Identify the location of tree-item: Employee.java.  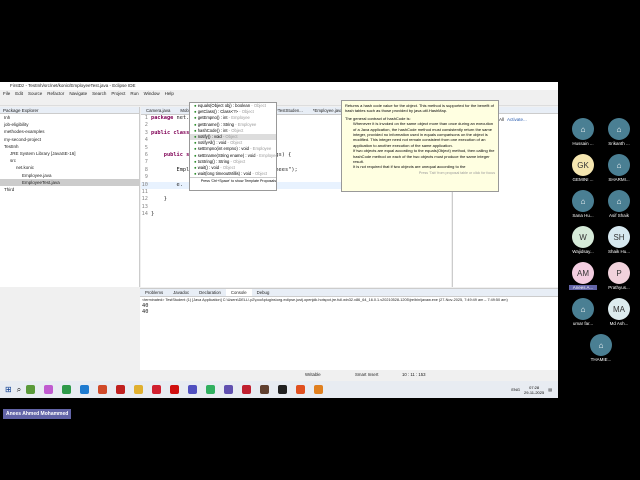
(69, 175).